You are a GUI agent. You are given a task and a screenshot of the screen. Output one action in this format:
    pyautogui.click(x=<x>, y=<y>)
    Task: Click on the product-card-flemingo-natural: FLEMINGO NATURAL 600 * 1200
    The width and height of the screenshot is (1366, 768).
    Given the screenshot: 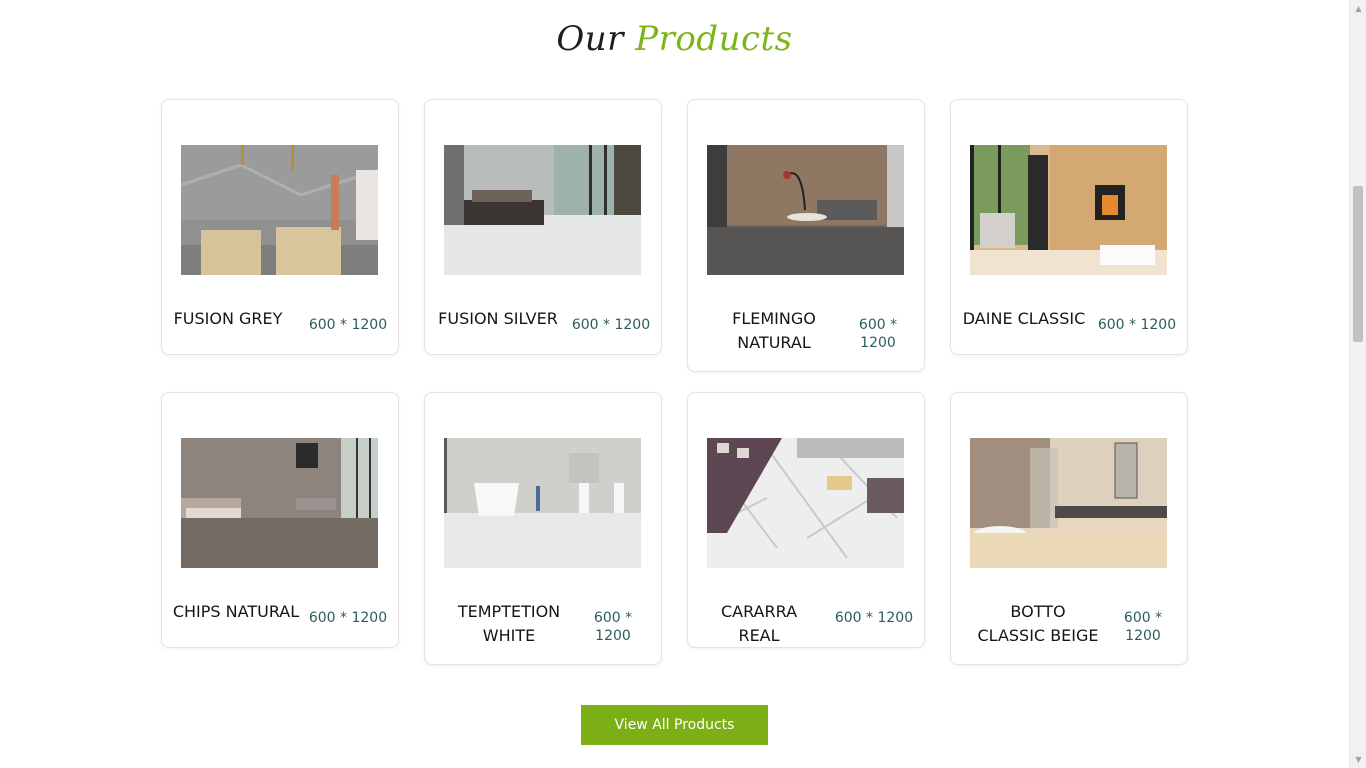 What is the action you would take?
    pyautogui.click(x=806, y=235)
    